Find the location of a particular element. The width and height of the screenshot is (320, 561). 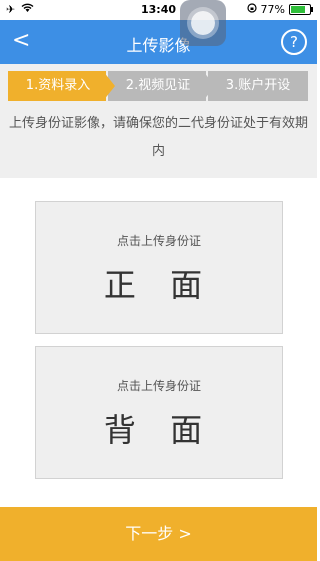

step-2: 2.视频见证 is located at coordinates (158, 86).